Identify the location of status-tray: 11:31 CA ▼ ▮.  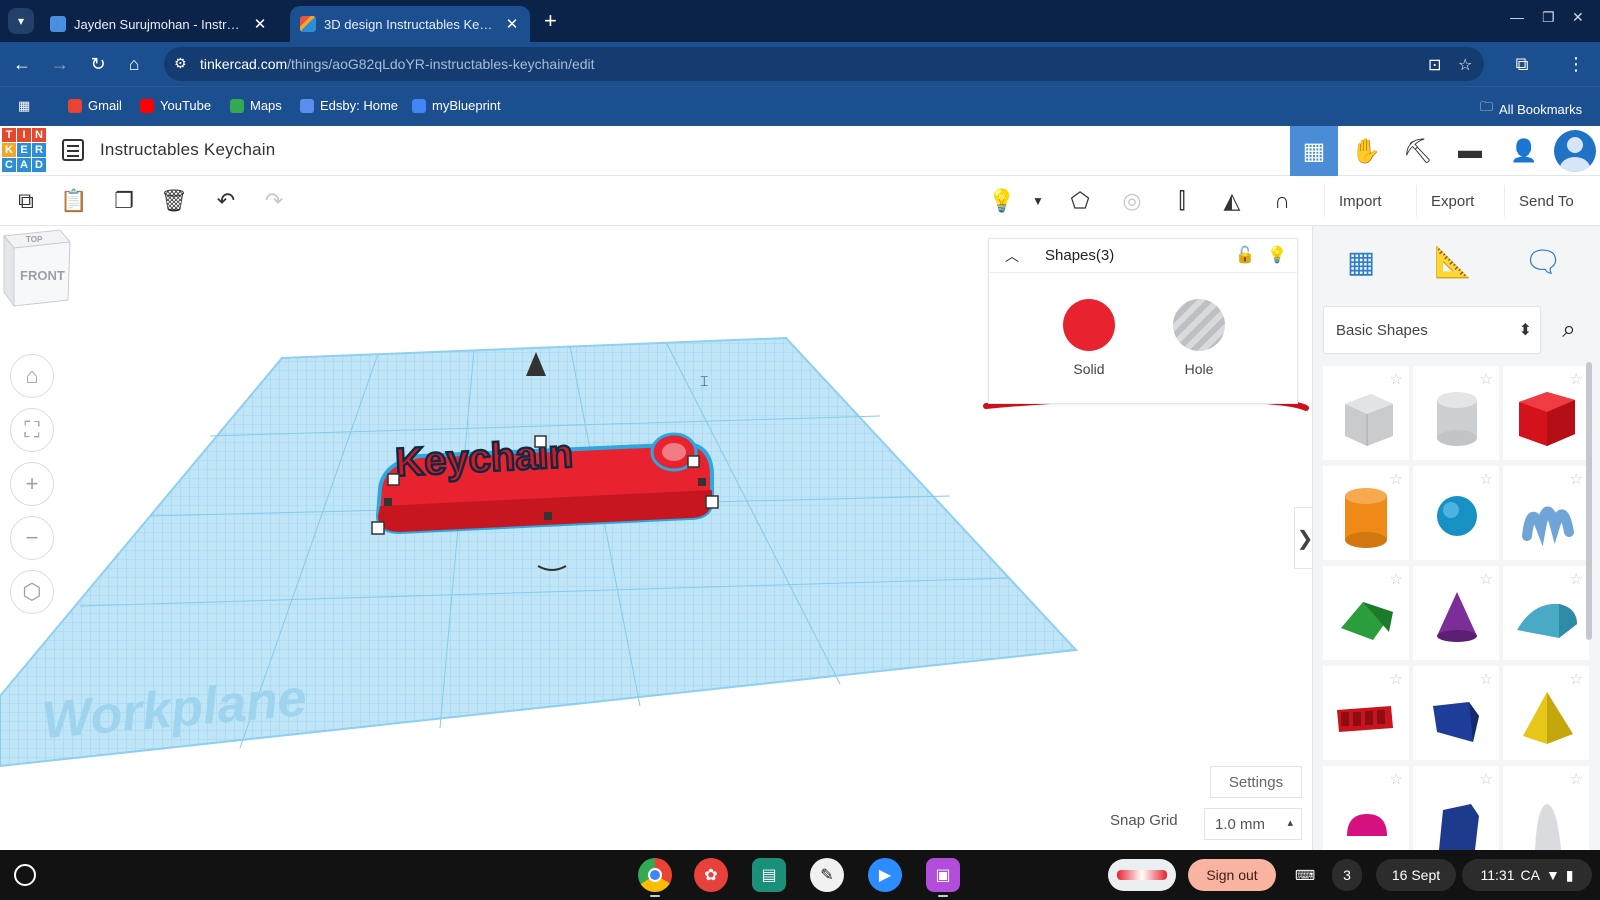
(1527, 875).